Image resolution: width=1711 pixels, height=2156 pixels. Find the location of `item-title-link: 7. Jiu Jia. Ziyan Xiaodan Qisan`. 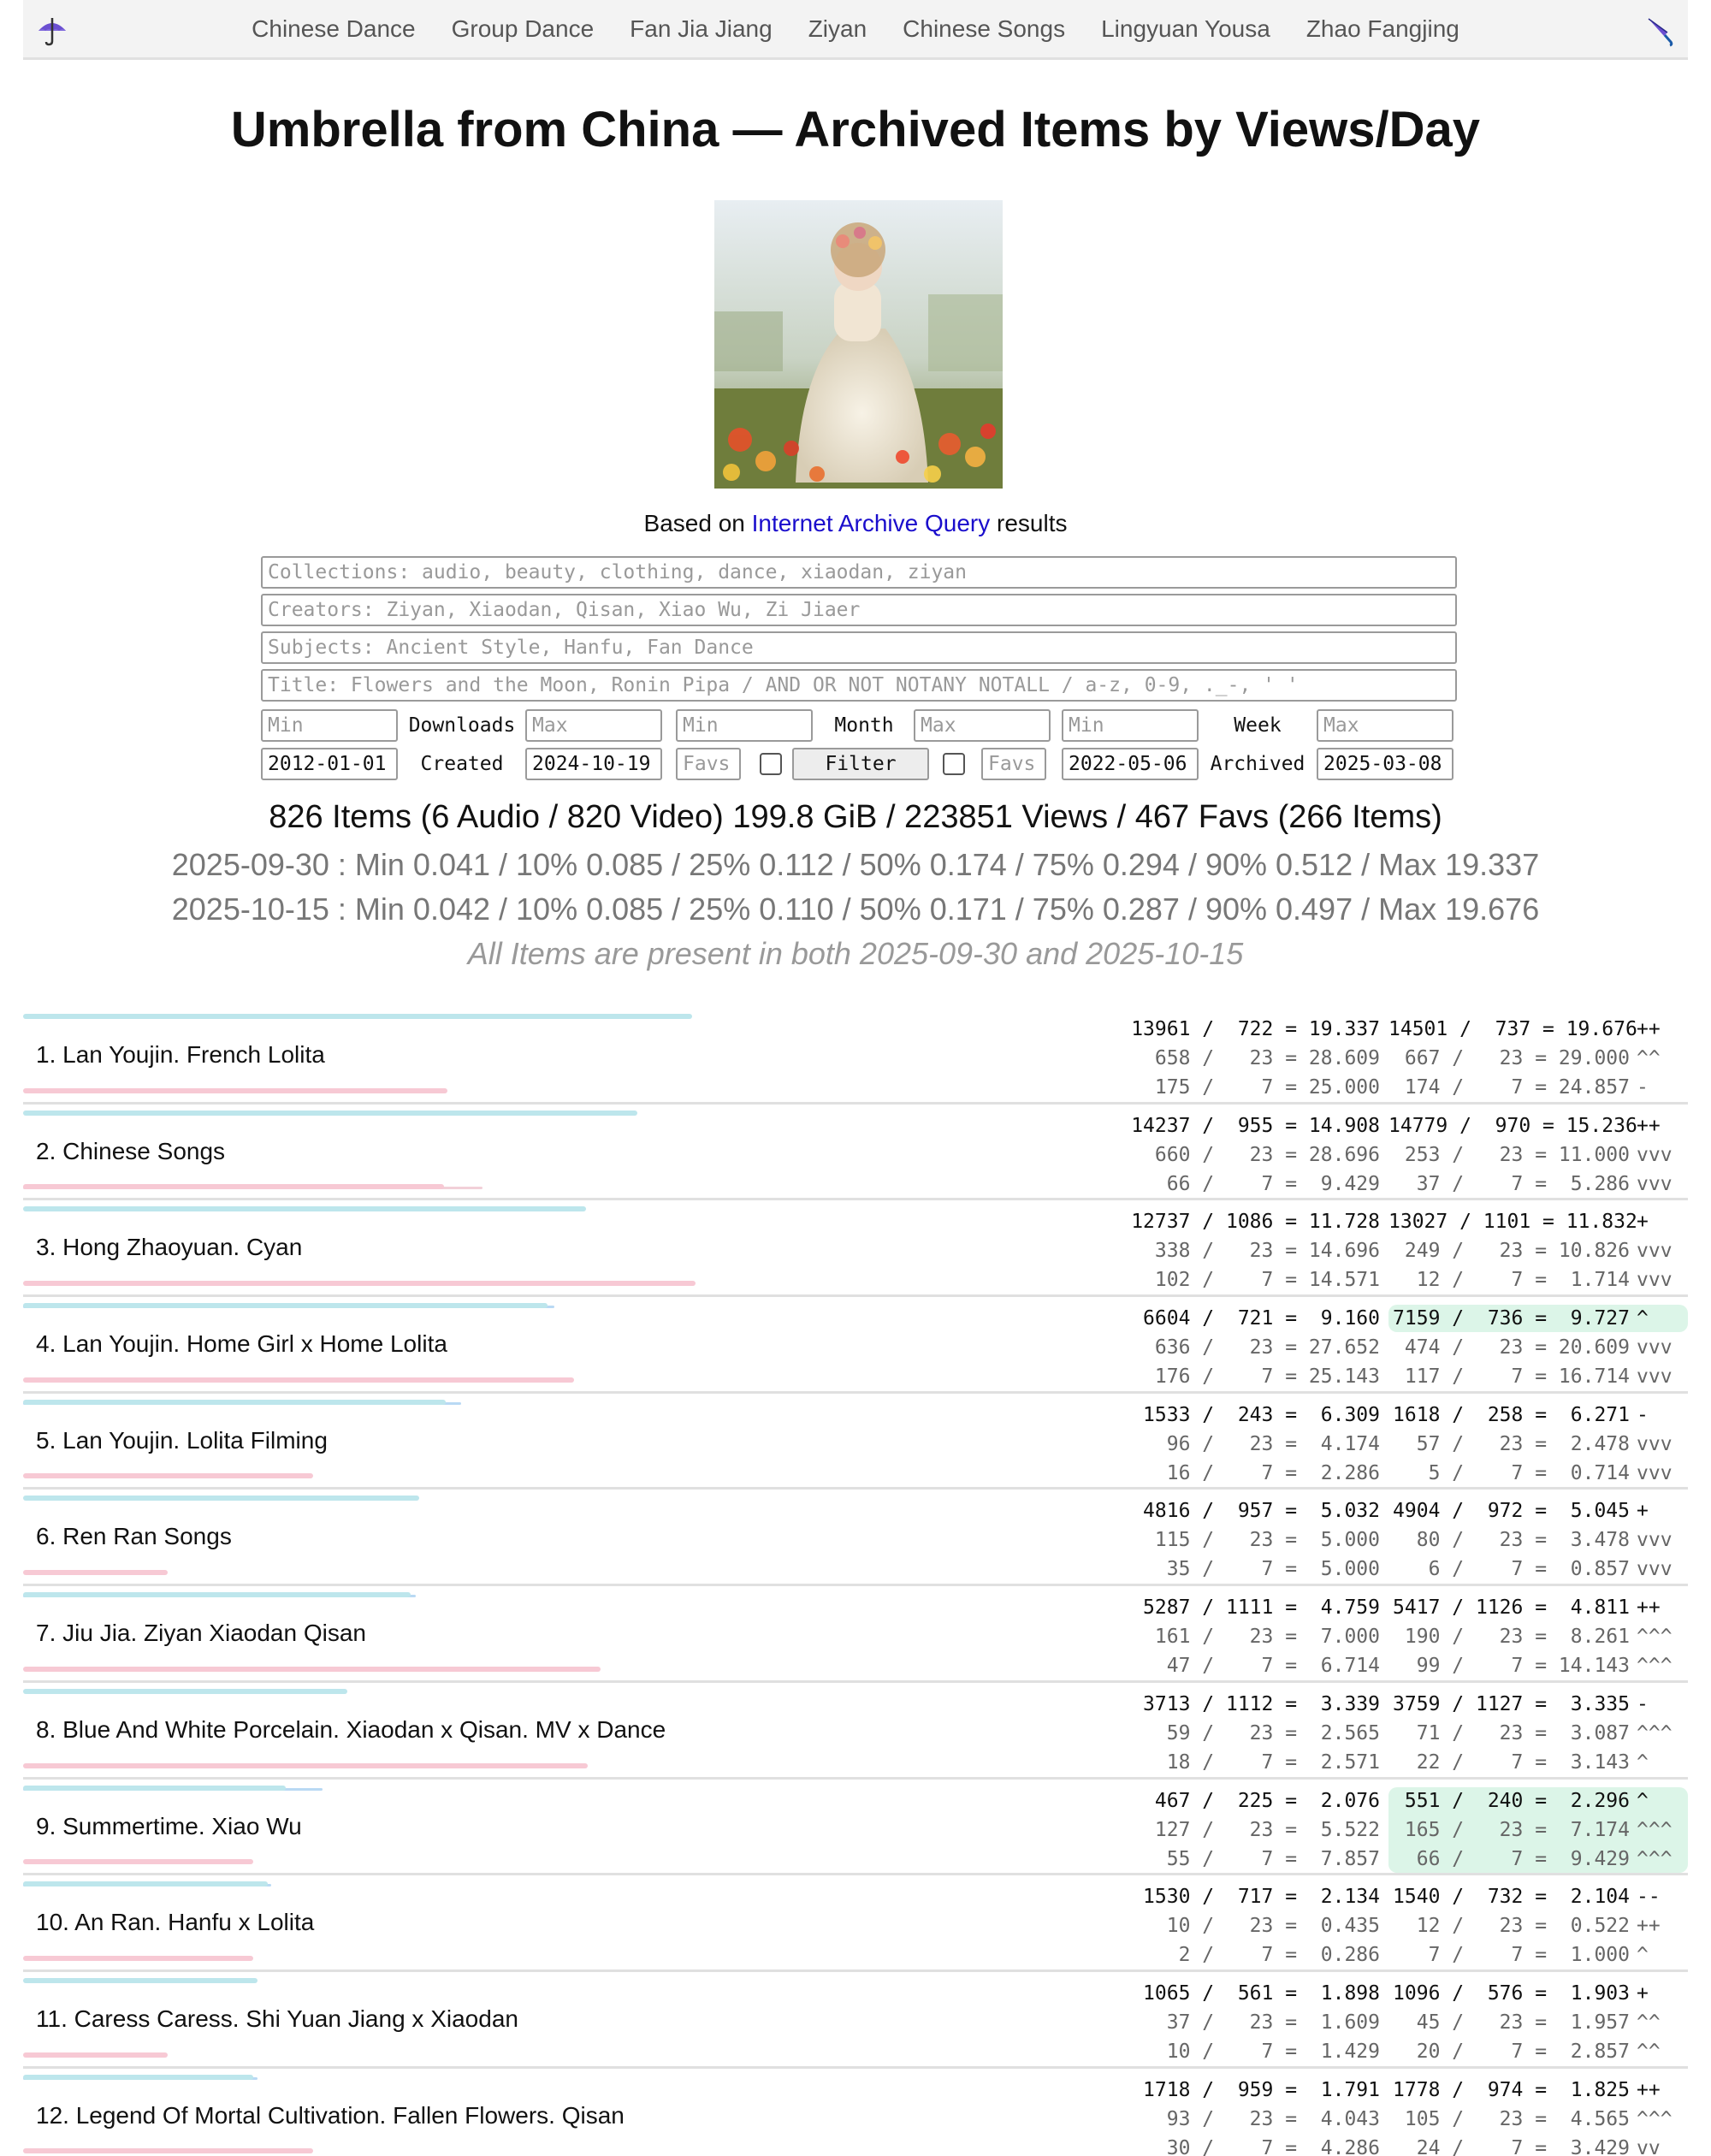

item-title-link: 7. Jiu Jia. Ziyan Xiaodan Qisan is located at coordinates (201, 1633).